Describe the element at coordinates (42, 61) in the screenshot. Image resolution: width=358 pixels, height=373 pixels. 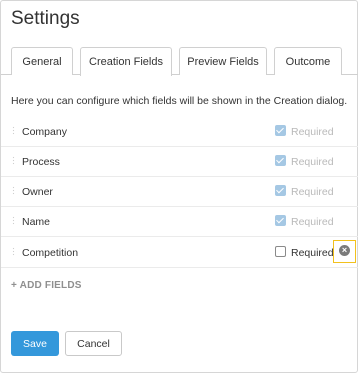
I see `tab-general: General` at that location.